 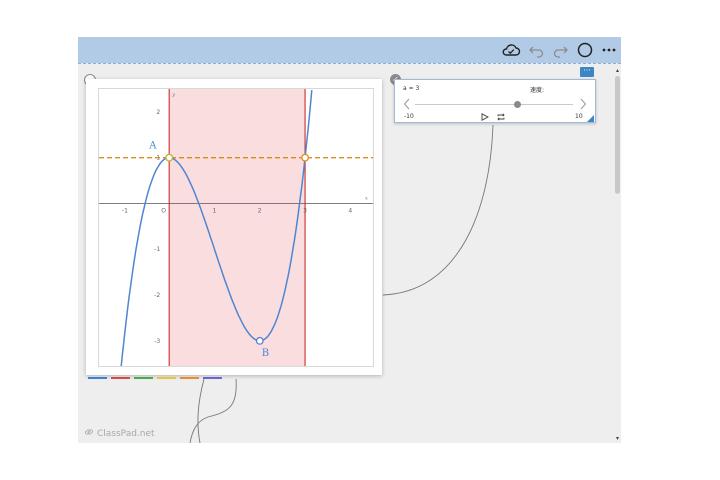 What do you see at coordinates (173, 95) in the screenshot?
I see `y-axis-label: y` at bounding box center [173, 95].